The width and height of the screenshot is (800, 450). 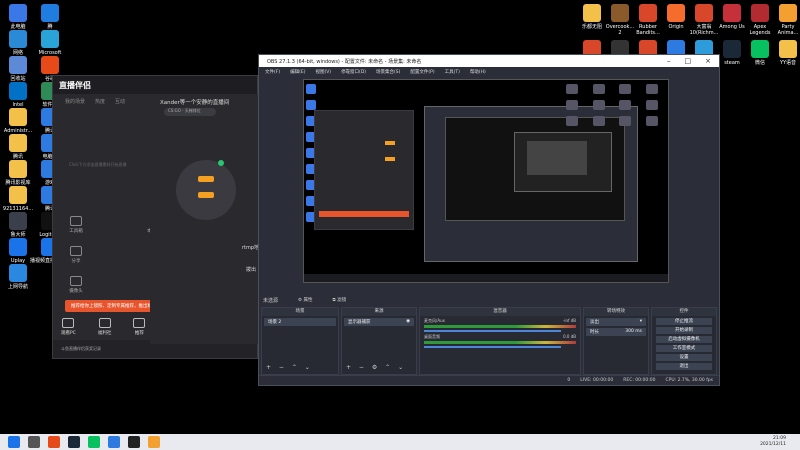 What do you see at coordinates (616, 332) in the screenshot?
I see `duration-field: 时长 300 ms` at bounding box center [616, 332].